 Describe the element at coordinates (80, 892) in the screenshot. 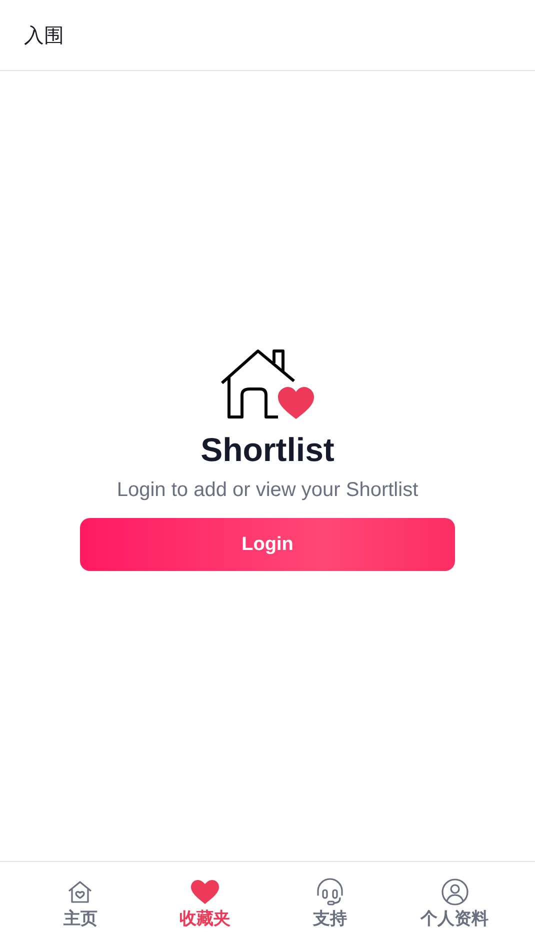

I see `home-icon` at that location.